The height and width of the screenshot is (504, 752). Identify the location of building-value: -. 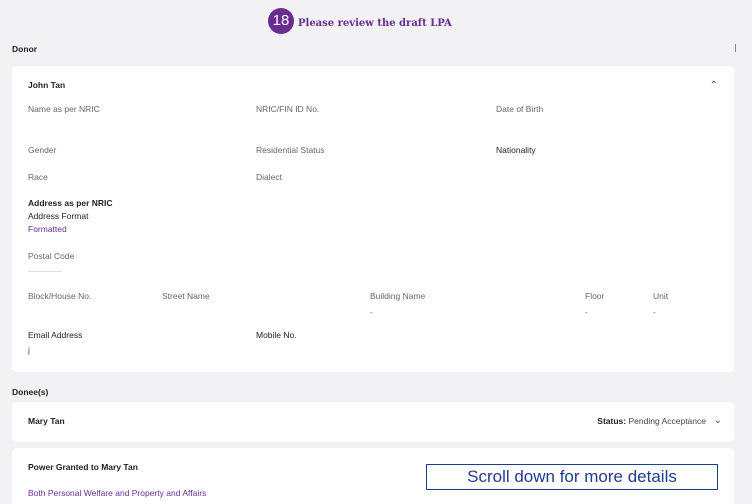
(371, 312).